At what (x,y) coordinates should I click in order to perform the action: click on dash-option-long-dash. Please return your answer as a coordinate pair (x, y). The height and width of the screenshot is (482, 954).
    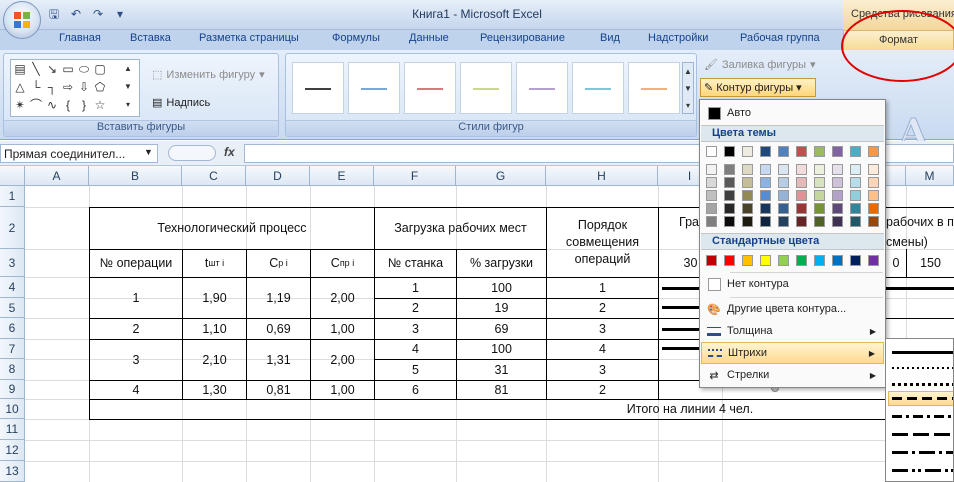
    Looking at the image, I should click on (922, 434).